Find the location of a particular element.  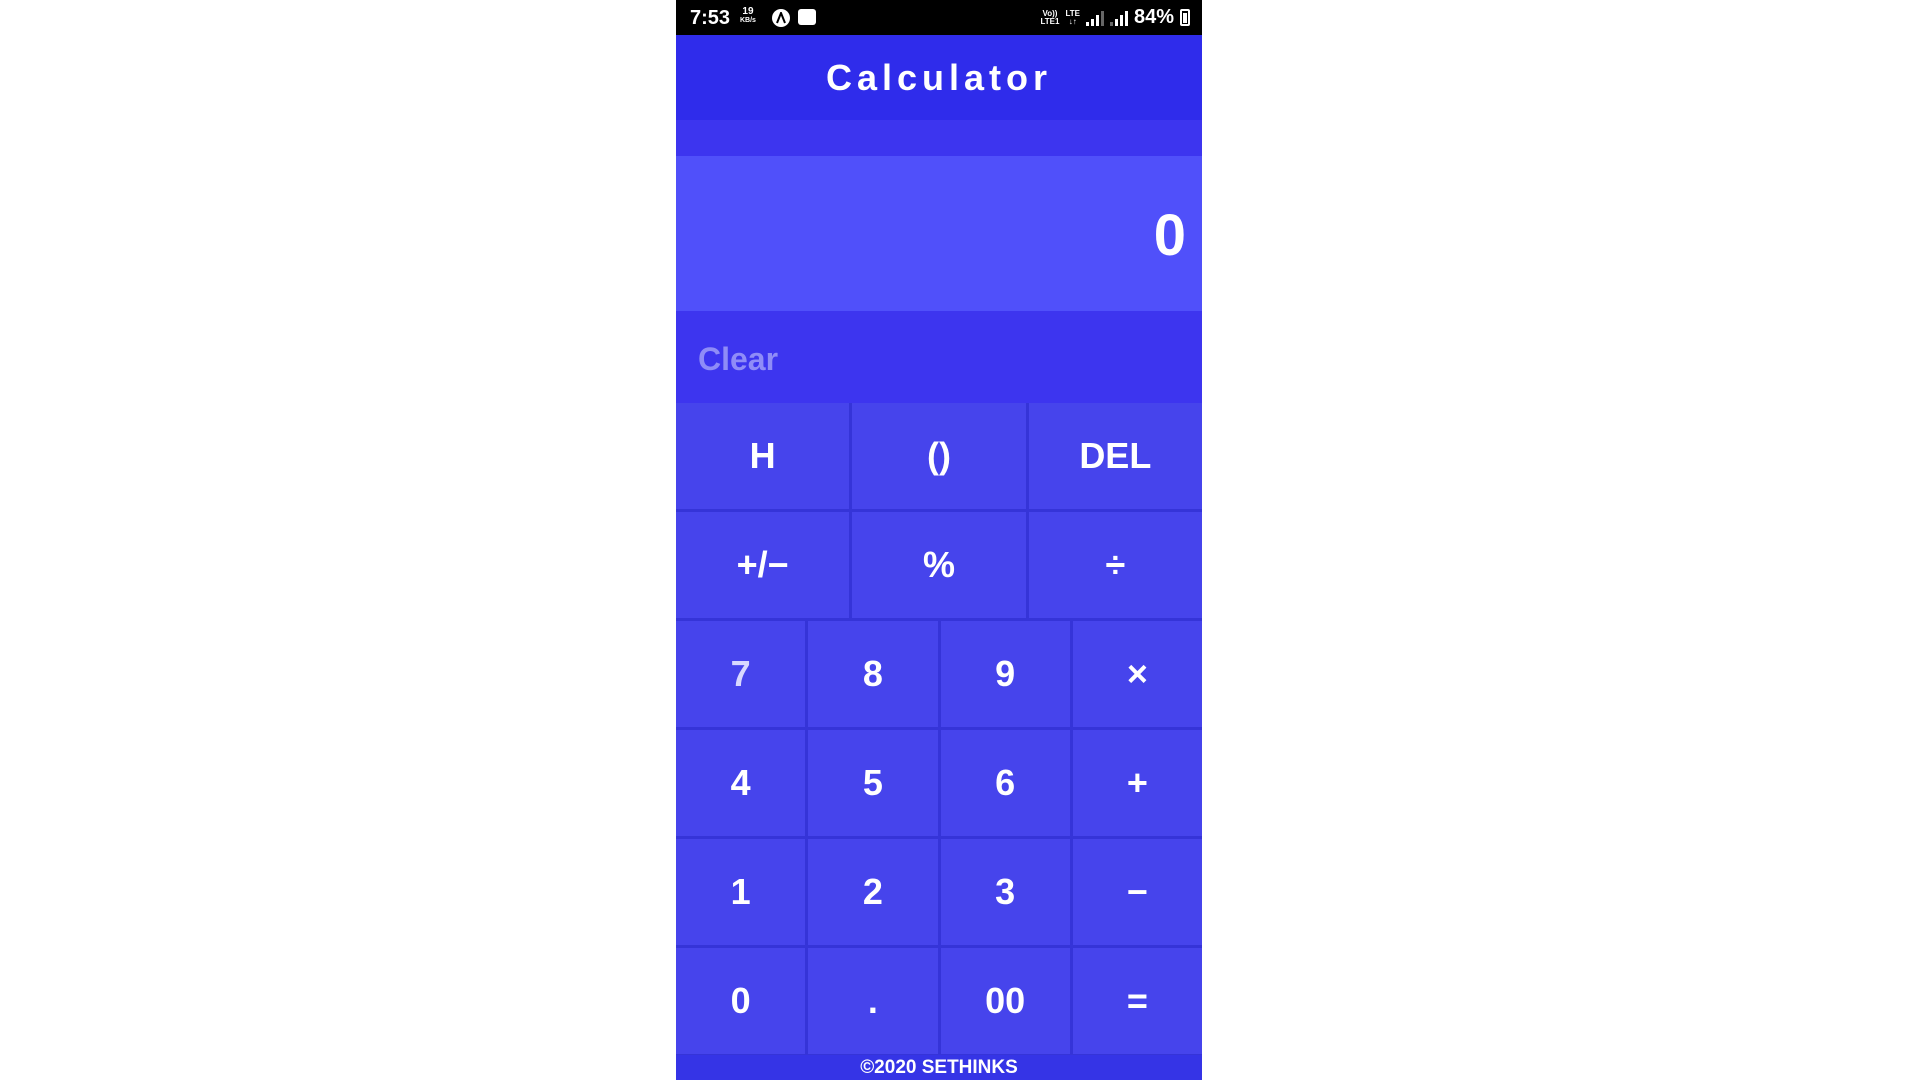

status-bar: 7:53 19 KB/s Vo)) LTE1 LTE ↓↑ 84% is located at coordinates (939, 17).